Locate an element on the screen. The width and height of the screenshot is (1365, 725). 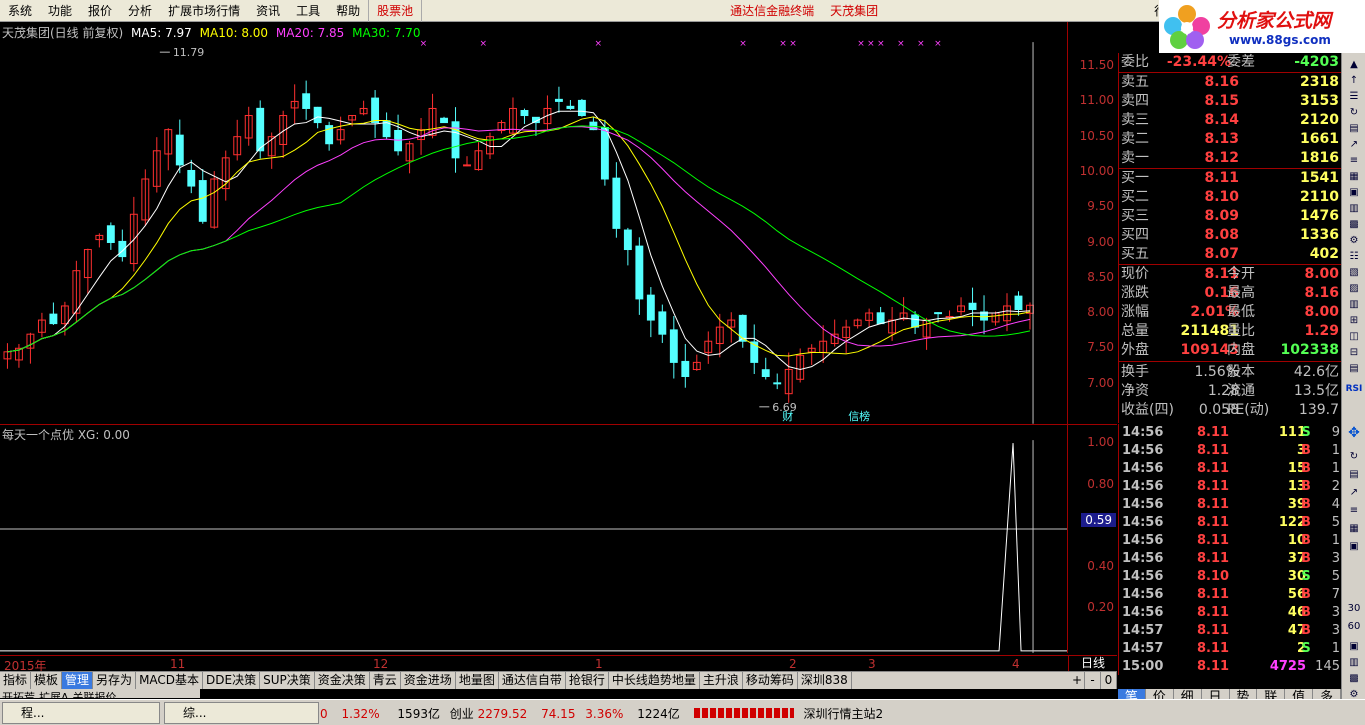
tick-row: 14:56 8.11 122 B 5 is located at coordinates (1230, 523).